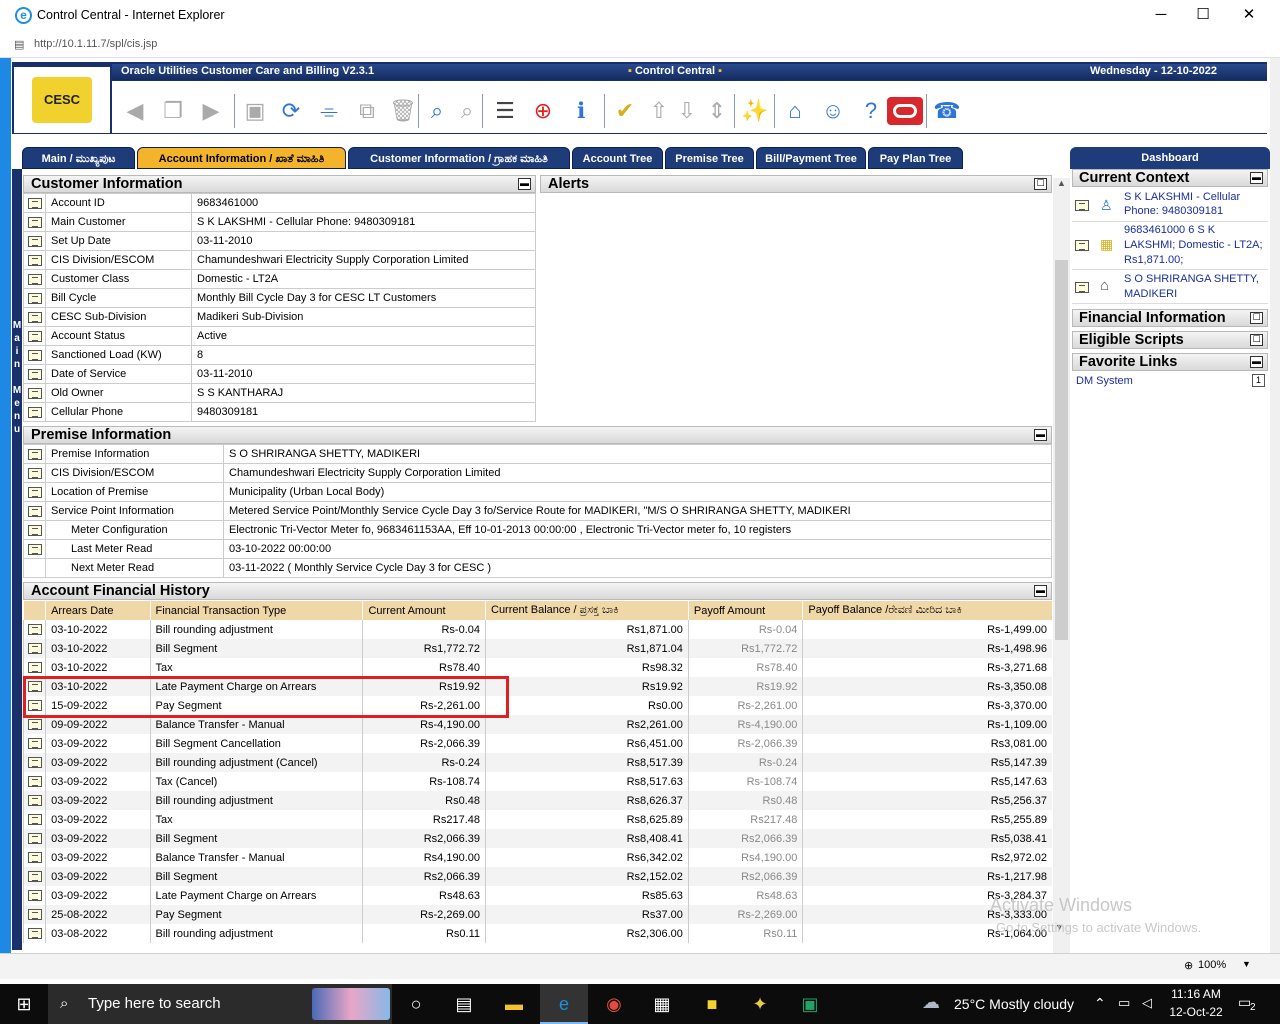 The width and height of the screenshot is (1280, 1024). Describe the element at coordinates (1161, 15) in the screenshot. I see `minimize-button: ─` at that location.